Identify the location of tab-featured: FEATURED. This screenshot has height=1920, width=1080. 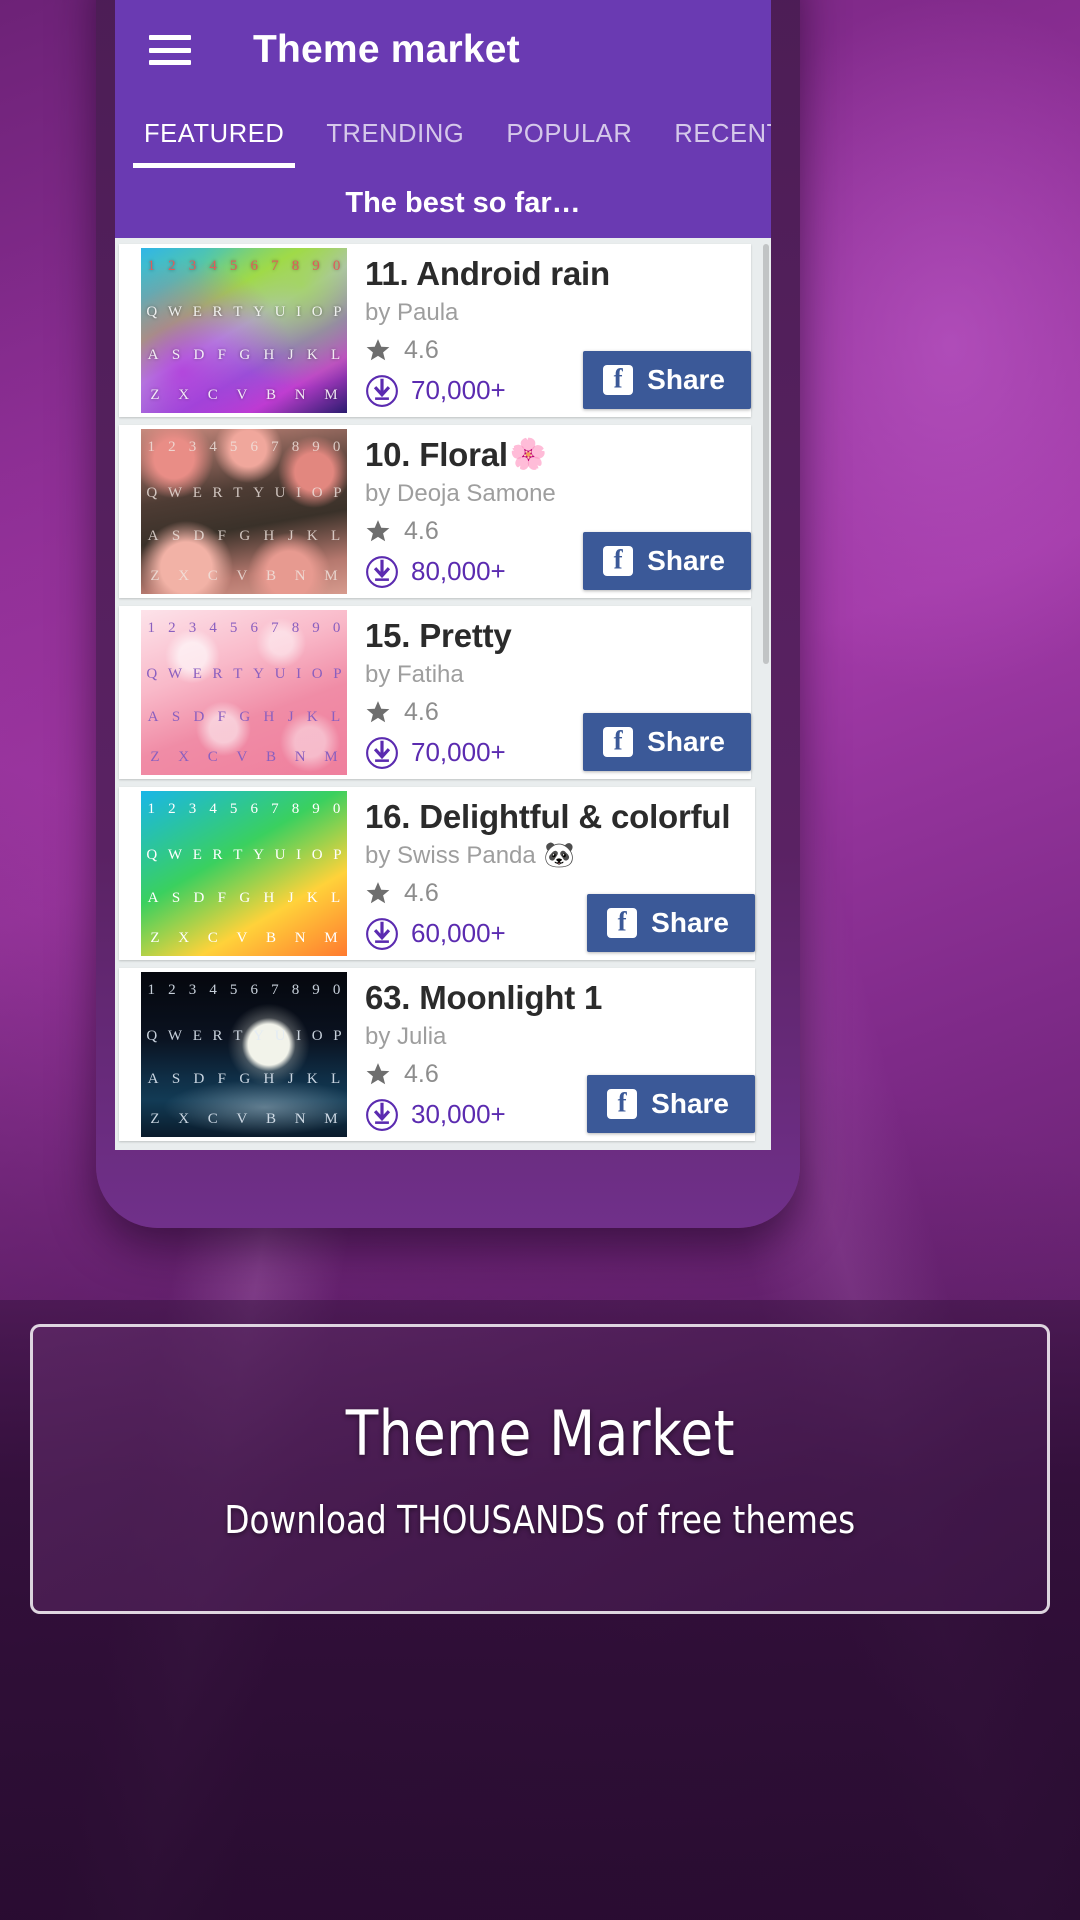
(214, 134).